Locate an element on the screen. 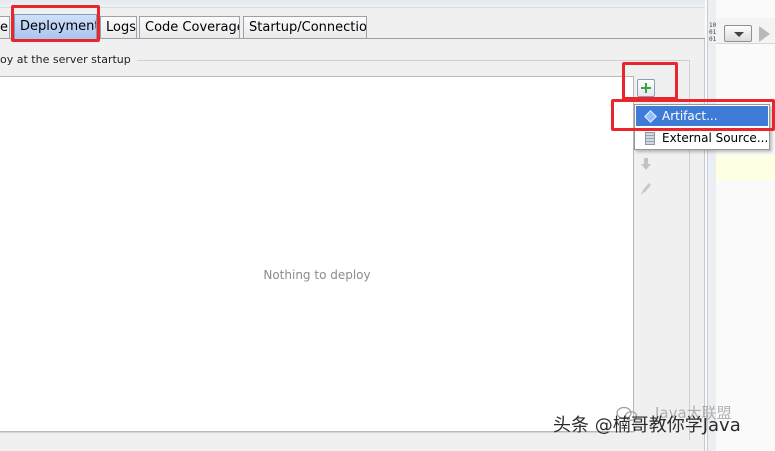  highlight-artifact-item is located at coordinates (693, 115).